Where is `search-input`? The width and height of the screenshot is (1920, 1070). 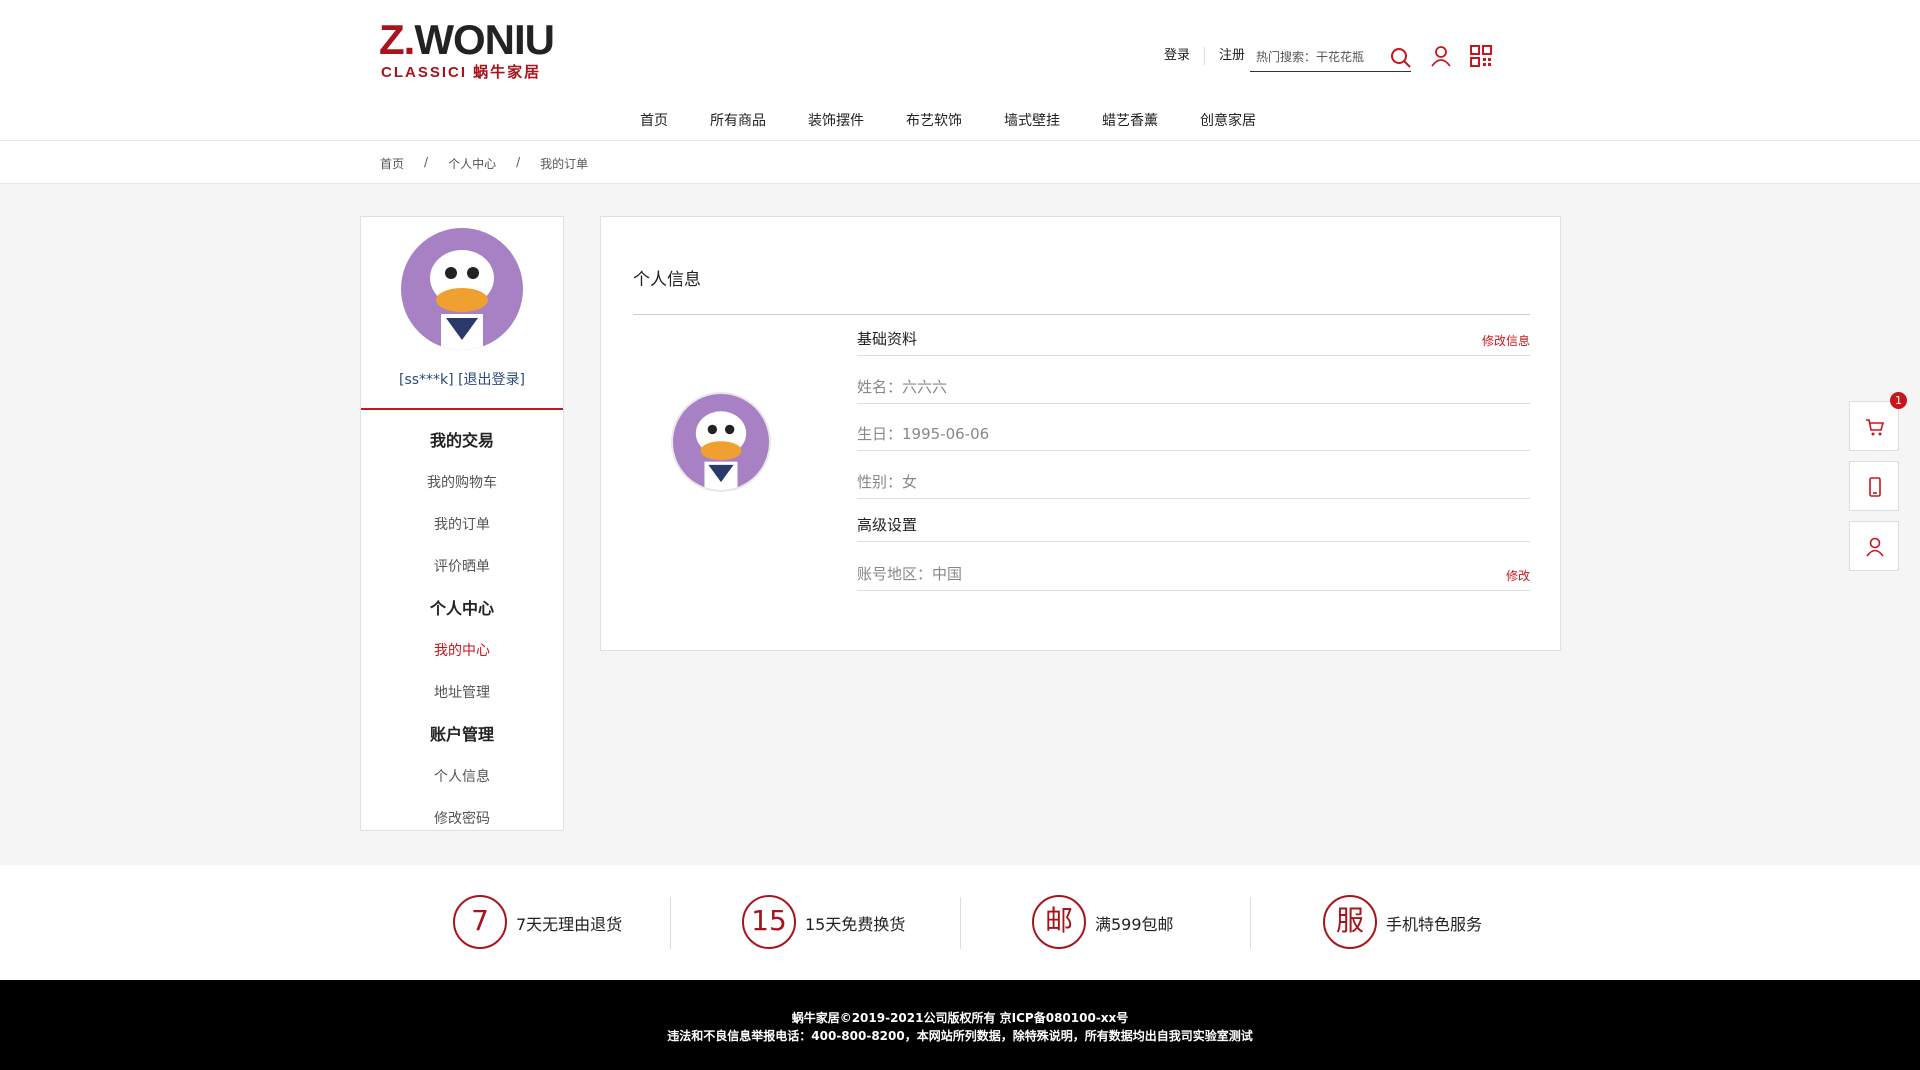
search-input is located at coordinates (1315, 57).